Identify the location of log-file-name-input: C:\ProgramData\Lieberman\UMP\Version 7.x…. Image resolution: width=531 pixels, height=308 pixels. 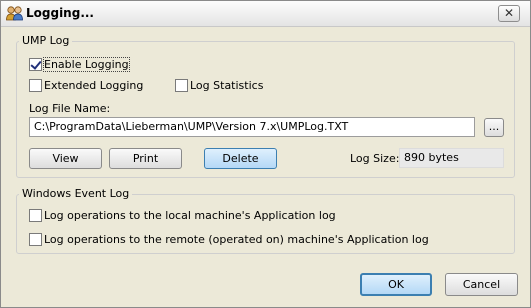
(252, 127).